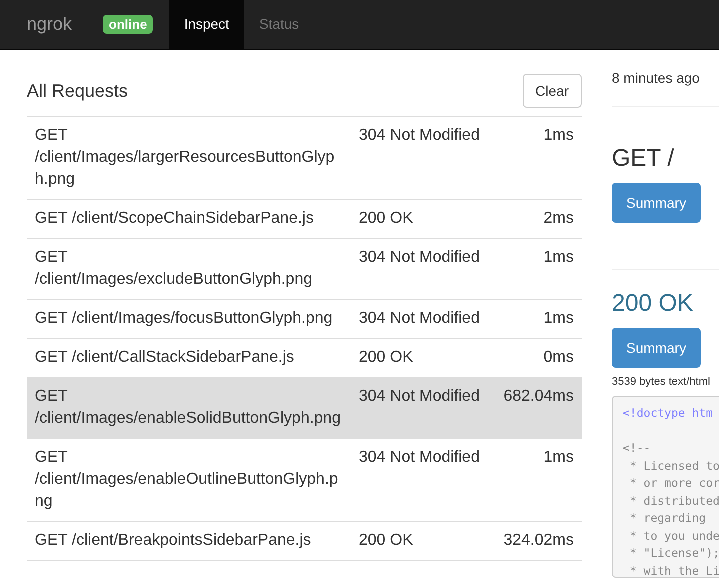 The image size is (719, 583). What do you see at coordinates (673, 553) in the screenshot?
I see `code-line: * "License");` at bounding box center [673, 553].